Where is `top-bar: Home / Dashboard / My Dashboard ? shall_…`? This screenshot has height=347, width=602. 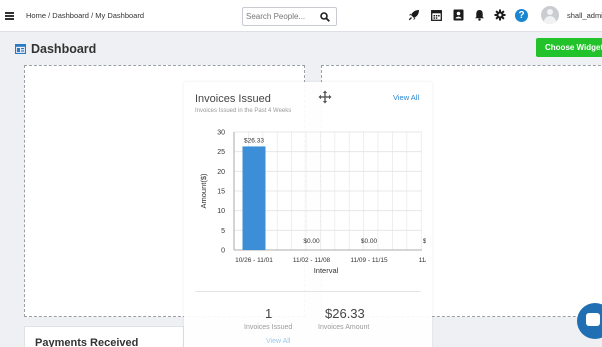 top-bar: Home / Dashboard / My Dashboard ? shall_… is located at coordinates (301, 16).